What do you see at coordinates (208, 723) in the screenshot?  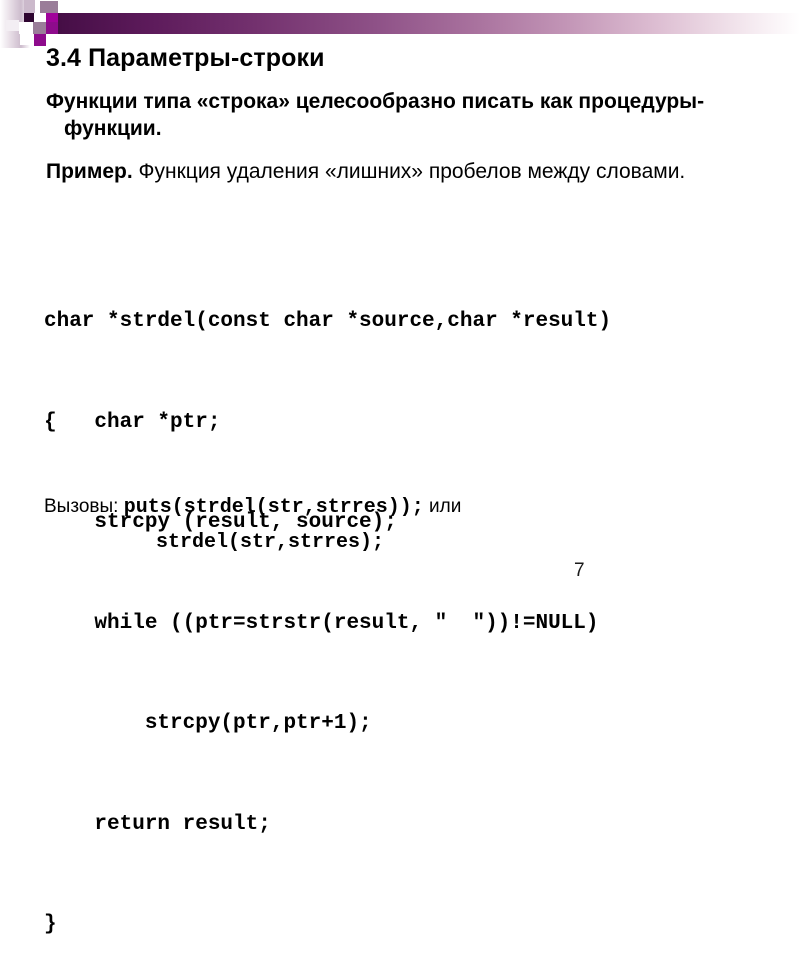 I see `code-line: strcpy(ptr,ptr+1);` at bounding box center [208, 723].